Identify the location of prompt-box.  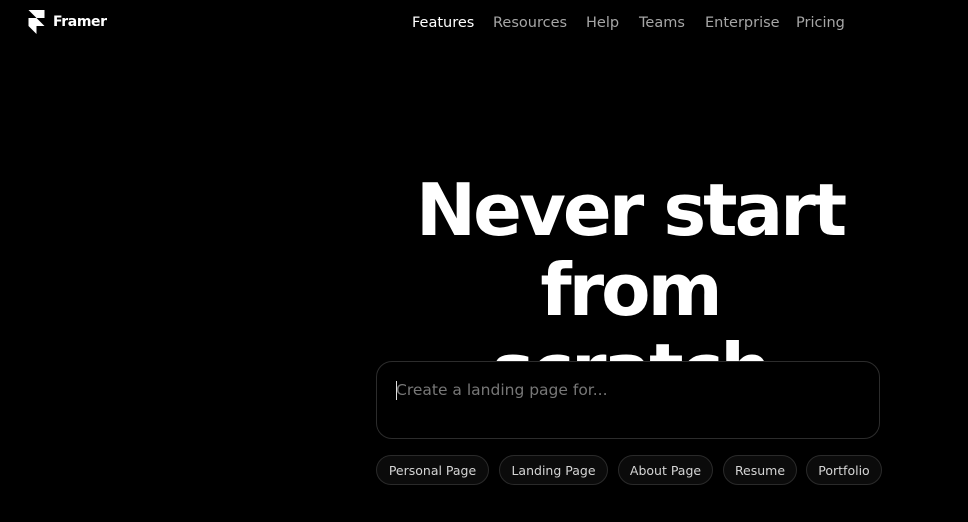
(628, 400).